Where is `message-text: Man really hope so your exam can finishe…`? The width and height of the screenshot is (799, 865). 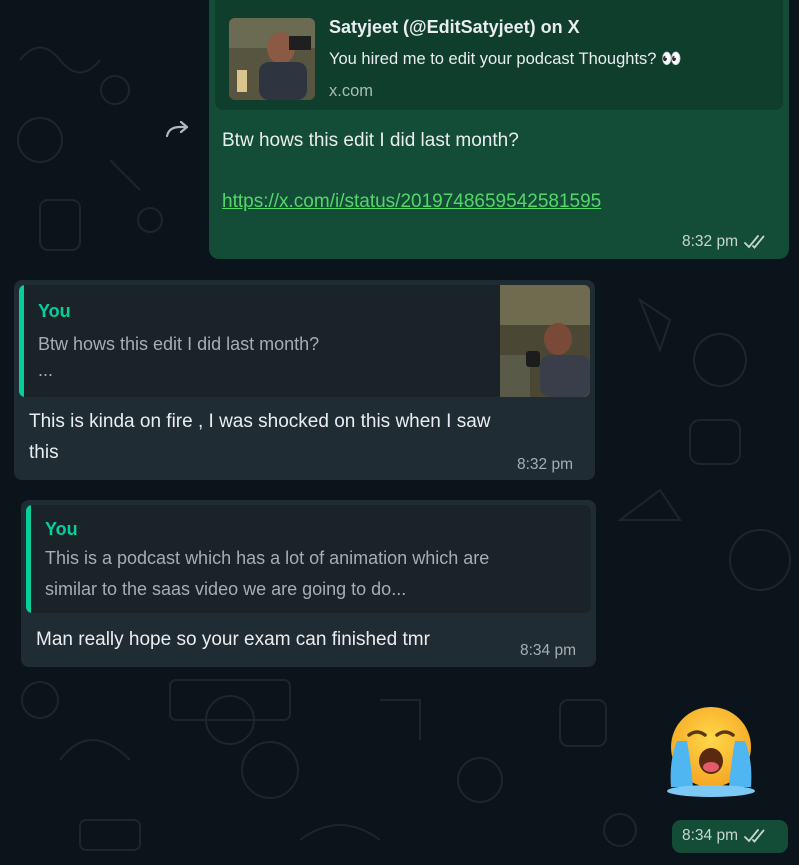 message-text: Man really hope so your exam can finishe… is located at coordinates (233, 639).